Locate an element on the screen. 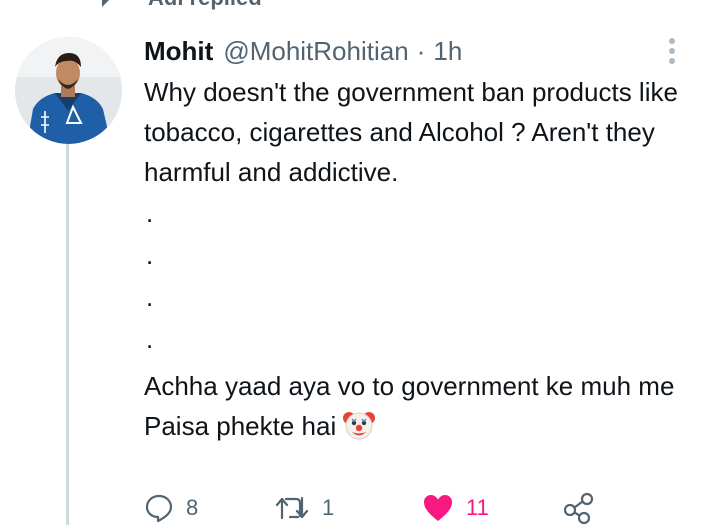  heart-icon is located at coordinates (438, 508).